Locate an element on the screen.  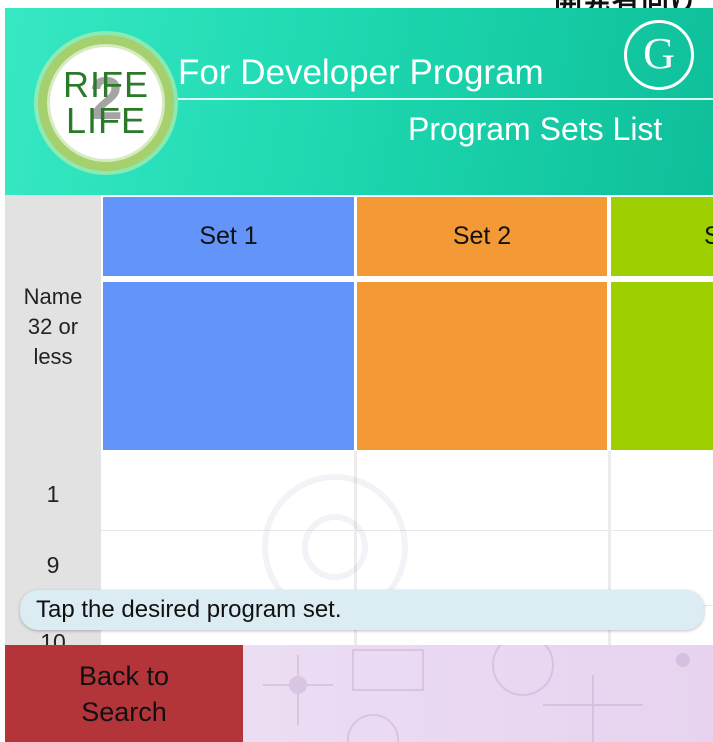
footer-bar: Back to Search is located at coordinates (359, 693).